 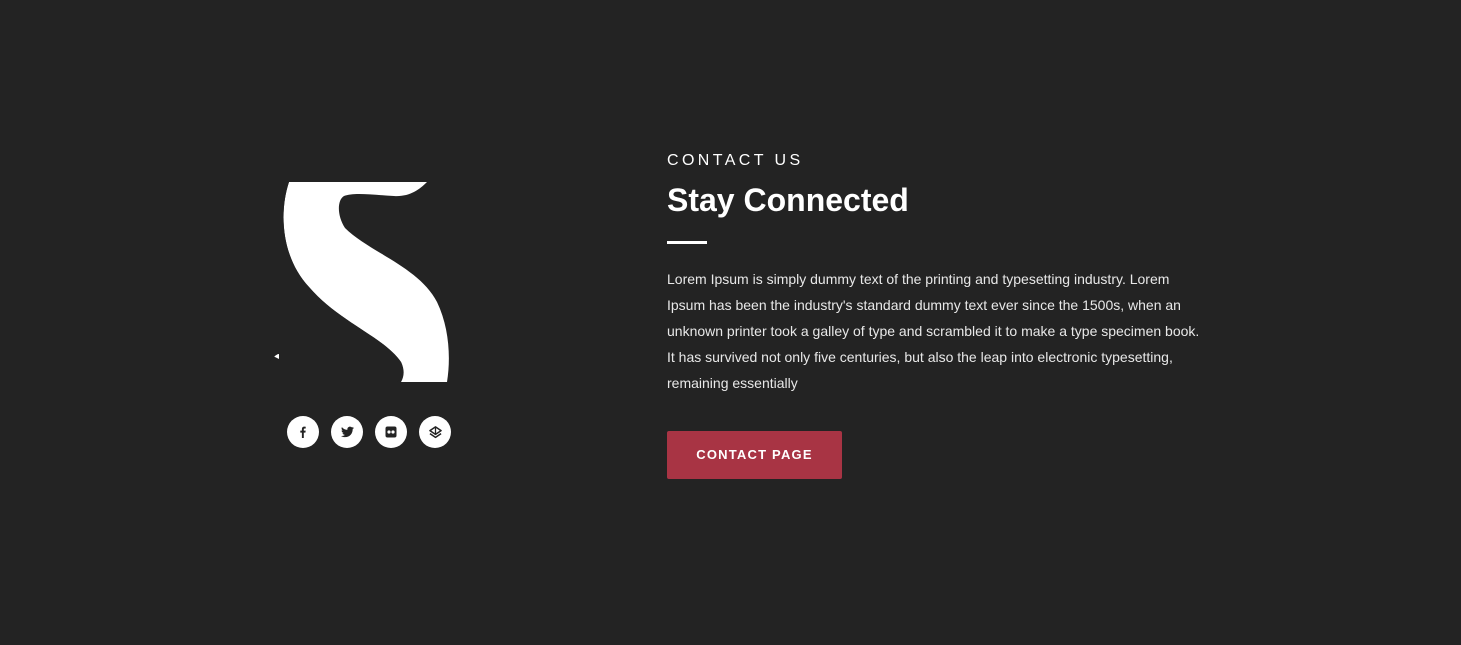 I want to click on facebook-icon, so click(x=303, y=432).